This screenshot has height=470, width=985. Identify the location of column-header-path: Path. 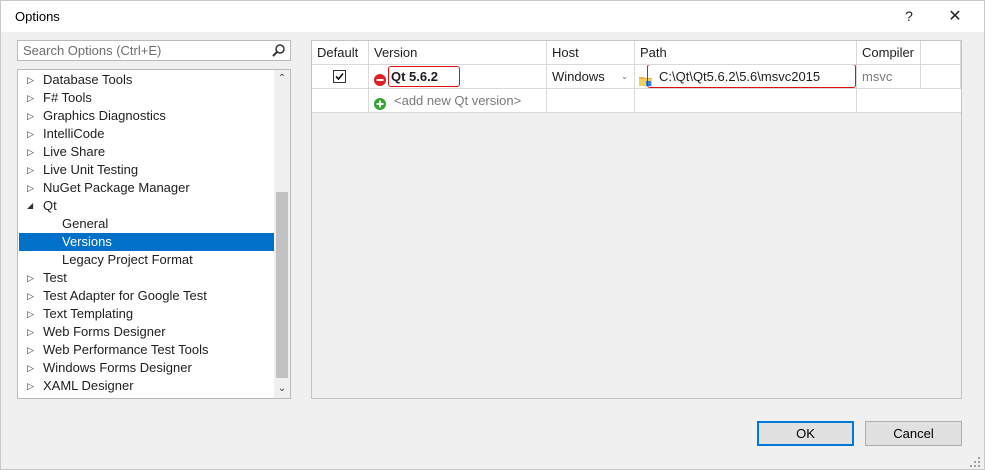
(746, 52).